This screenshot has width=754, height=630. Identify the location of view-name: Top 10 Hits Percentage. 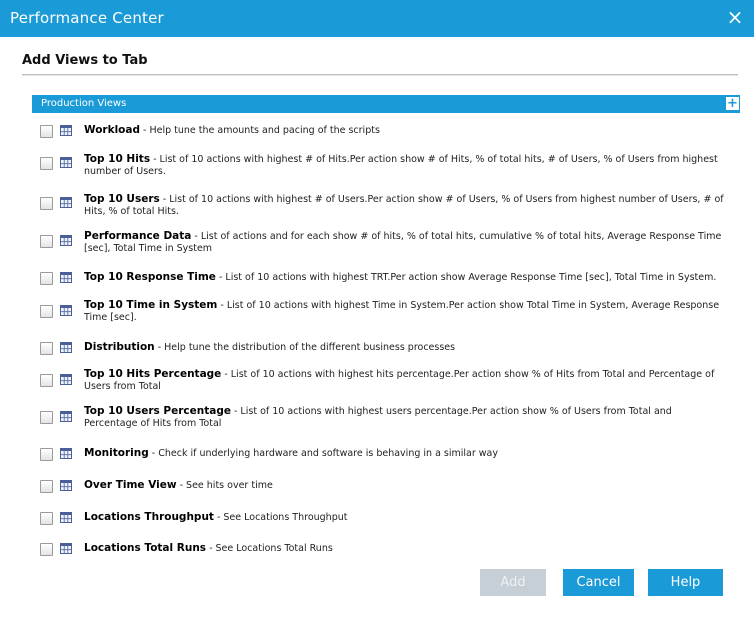
(153, 374).